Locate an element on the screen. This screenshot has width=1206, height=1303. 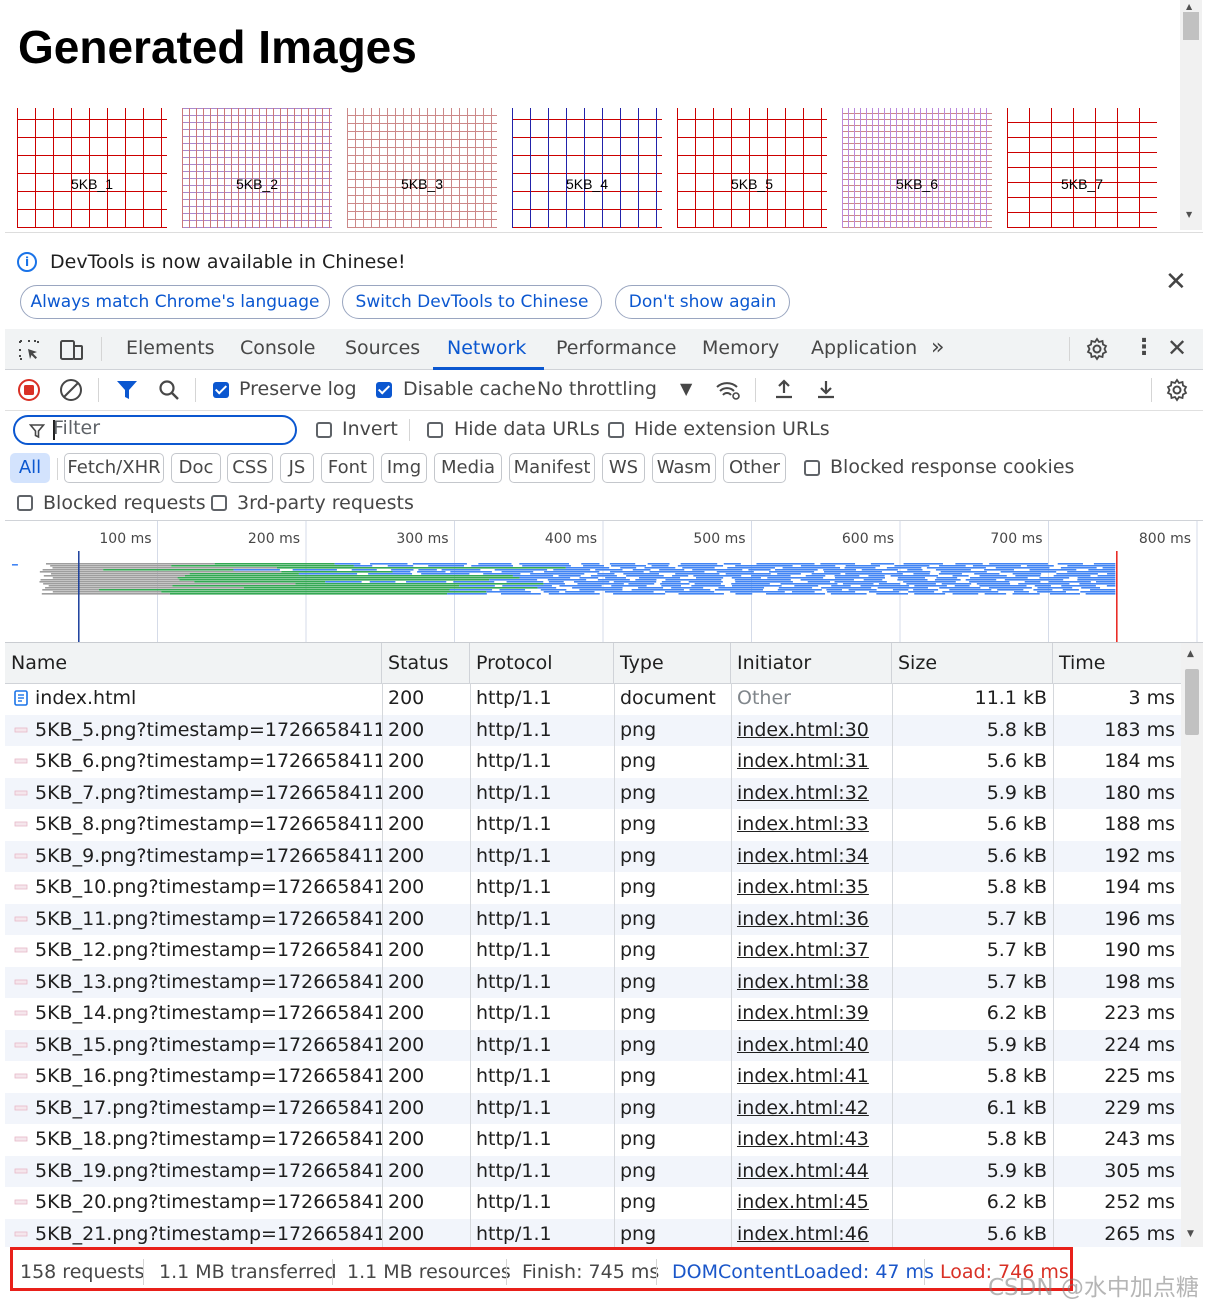
initiator-link: index.html:43 is located at coordinates (803, 1139).